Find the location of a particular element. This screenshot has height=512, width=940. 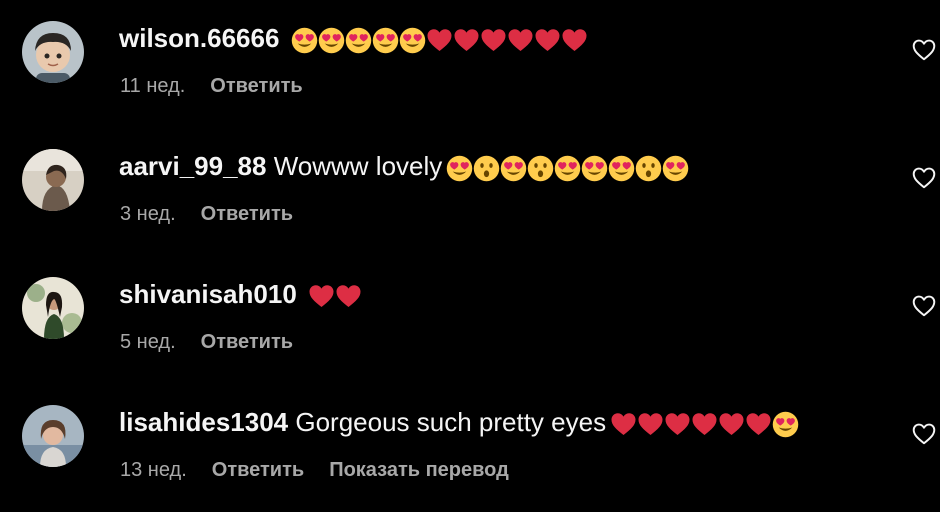

comment-time: 5 нед. is located at coordinates (148, 342).